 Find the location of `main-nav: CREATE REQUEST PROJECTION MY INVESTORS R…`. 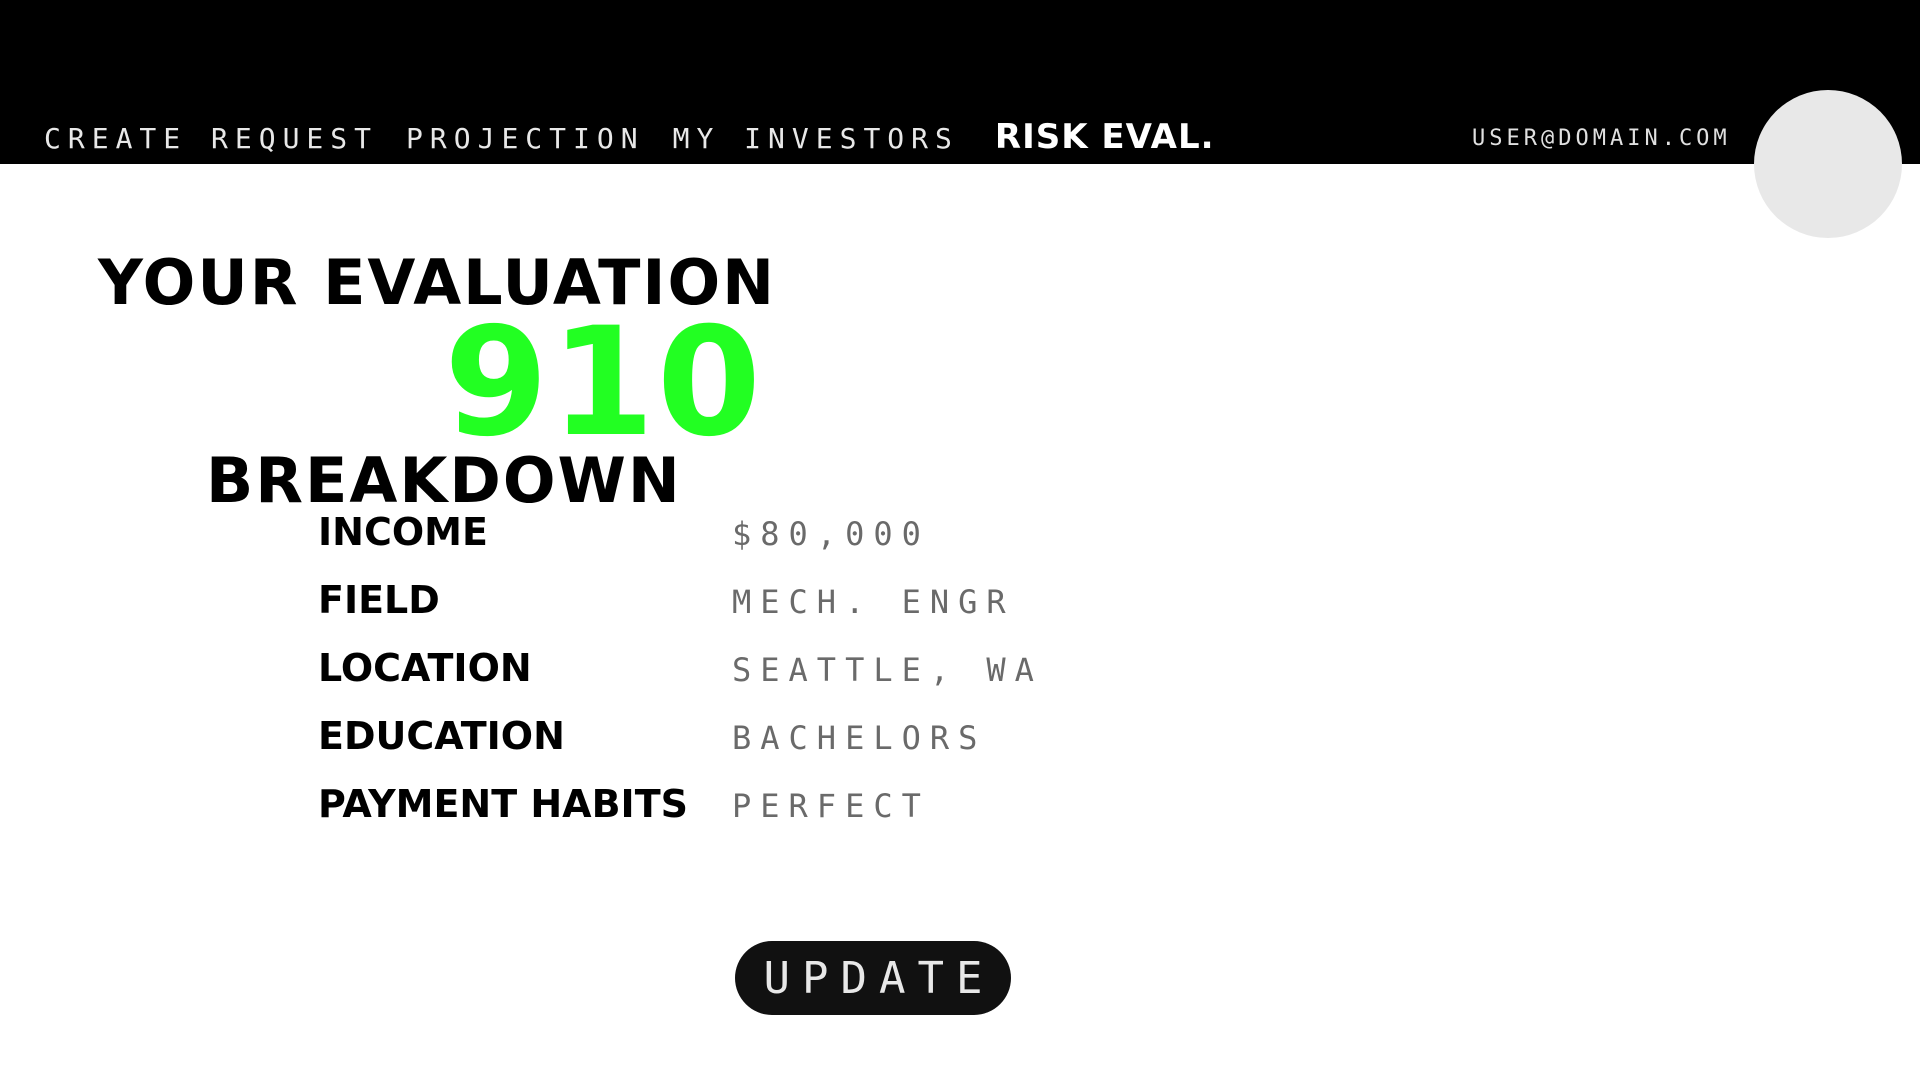

main-nav: CREATE REQUEST PROJECTION MY INVESTORS R… is located at coordinates (643, 137).